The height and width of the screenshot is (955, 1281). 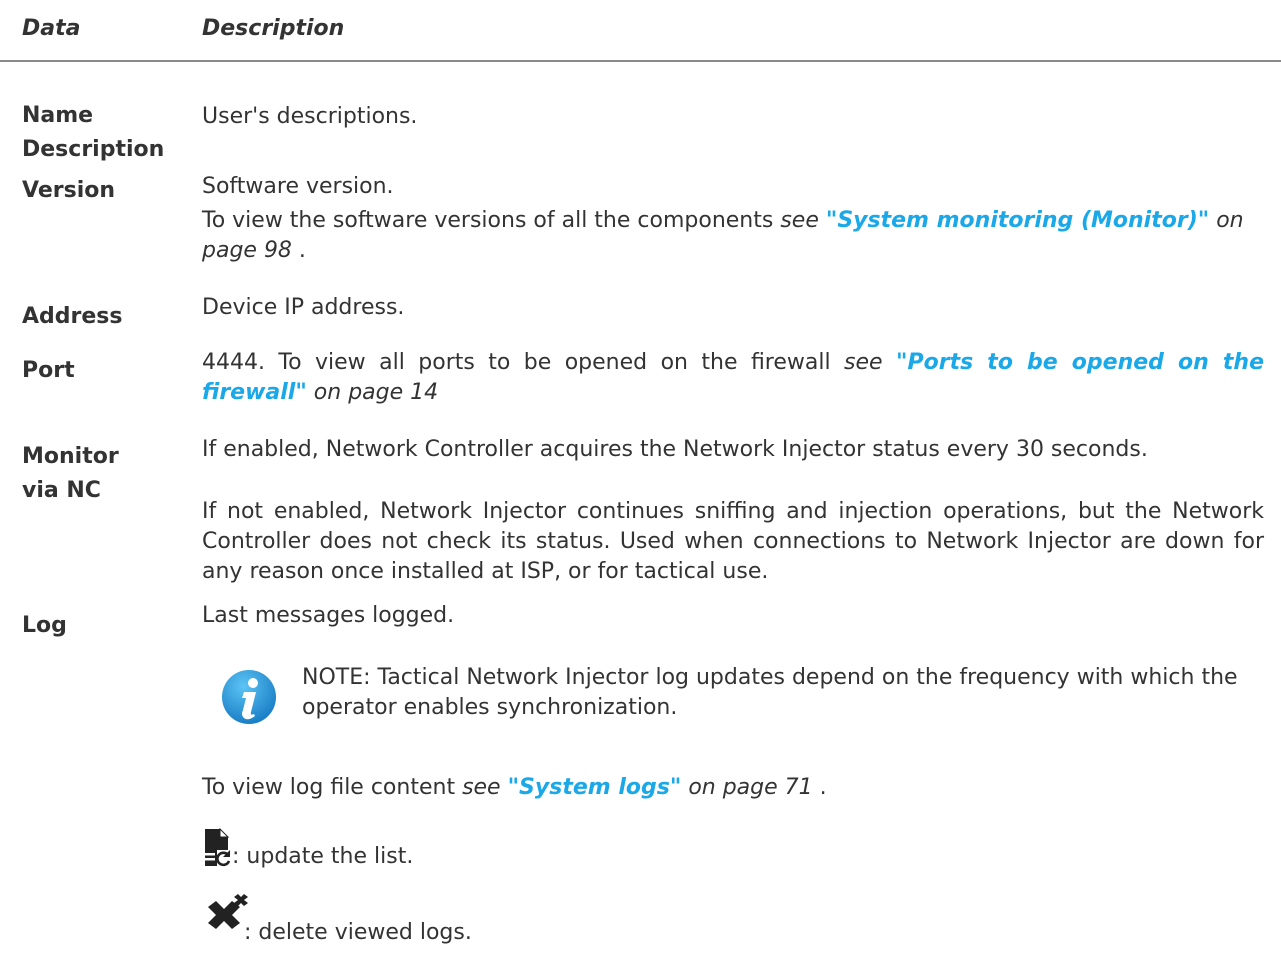 I want to click on name-description-text: User's descriptions., so click(x=310, y=116).